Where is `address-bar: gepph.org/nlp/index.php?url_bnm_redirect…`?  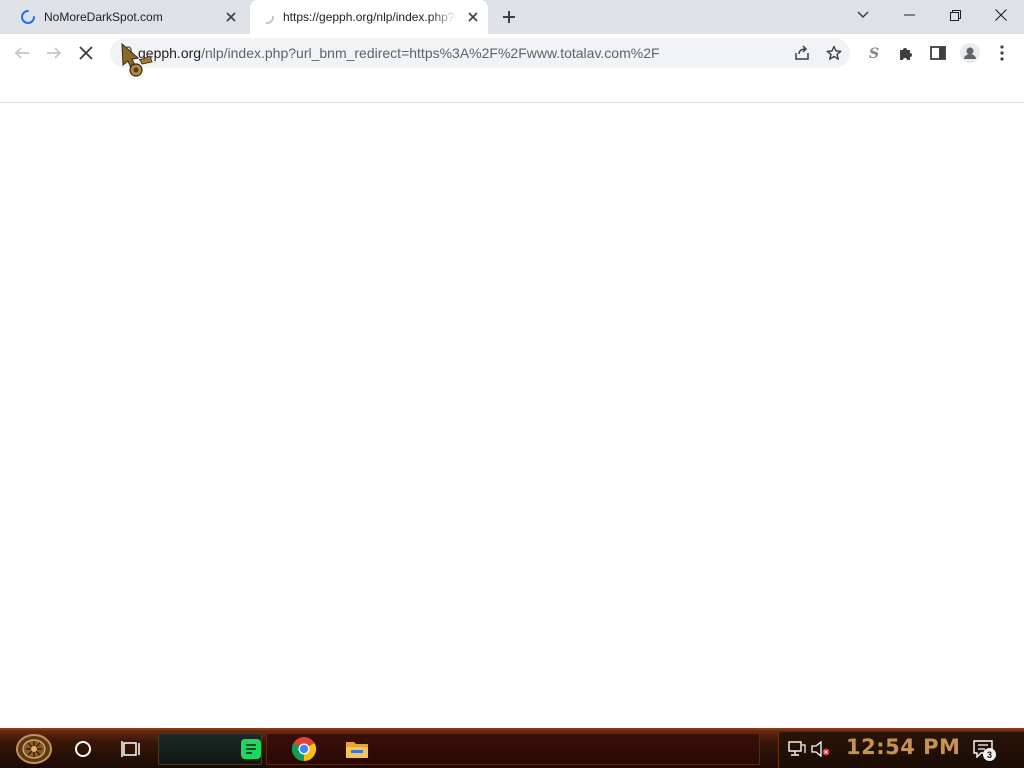 address-bar: gepph.org/nlp/index.php?url_bnm_redirect… is located at coordinates (480, 53).